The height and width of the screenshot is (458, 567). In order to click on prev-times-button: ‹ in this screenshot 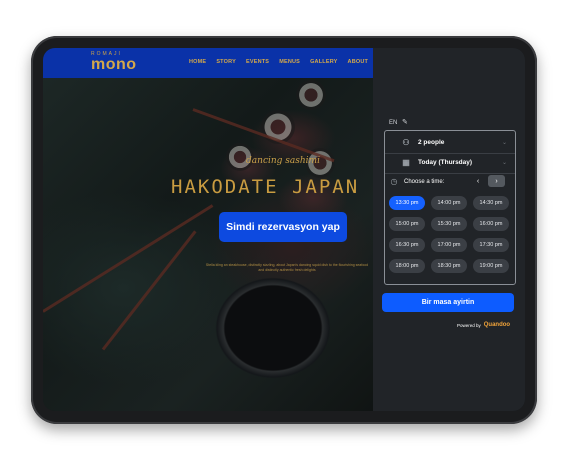, I will do `click(478, 181)`.